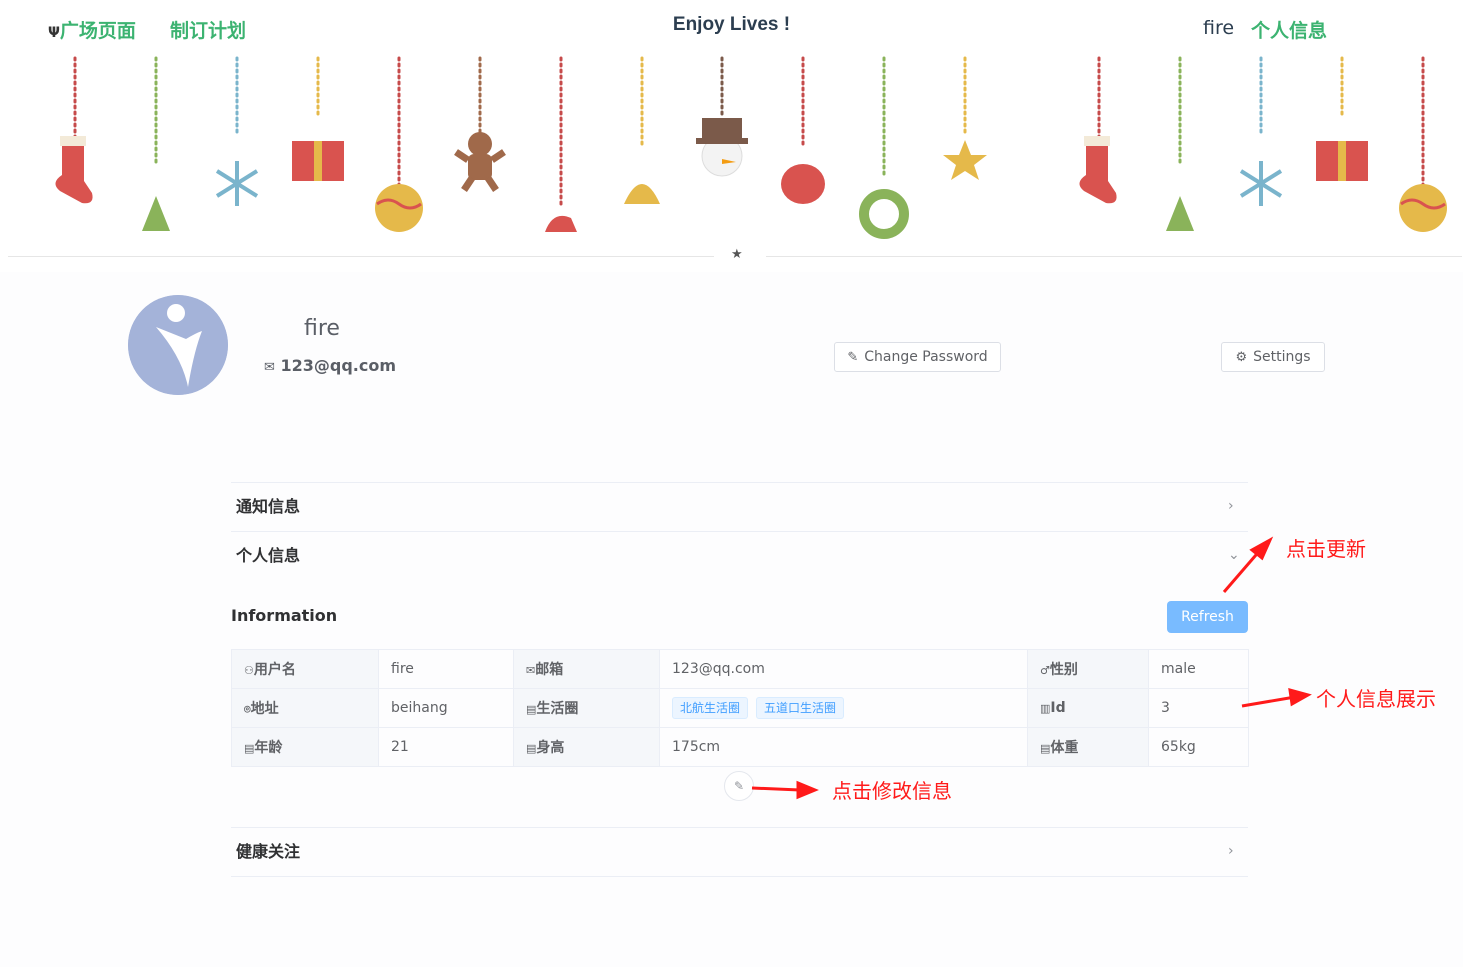 This screenshot has height=967, width=1463. What do you see at coordinates (1282, 357) in the screenshot?
I see `settings-label: Settings` at bounding box center [1282, 357].